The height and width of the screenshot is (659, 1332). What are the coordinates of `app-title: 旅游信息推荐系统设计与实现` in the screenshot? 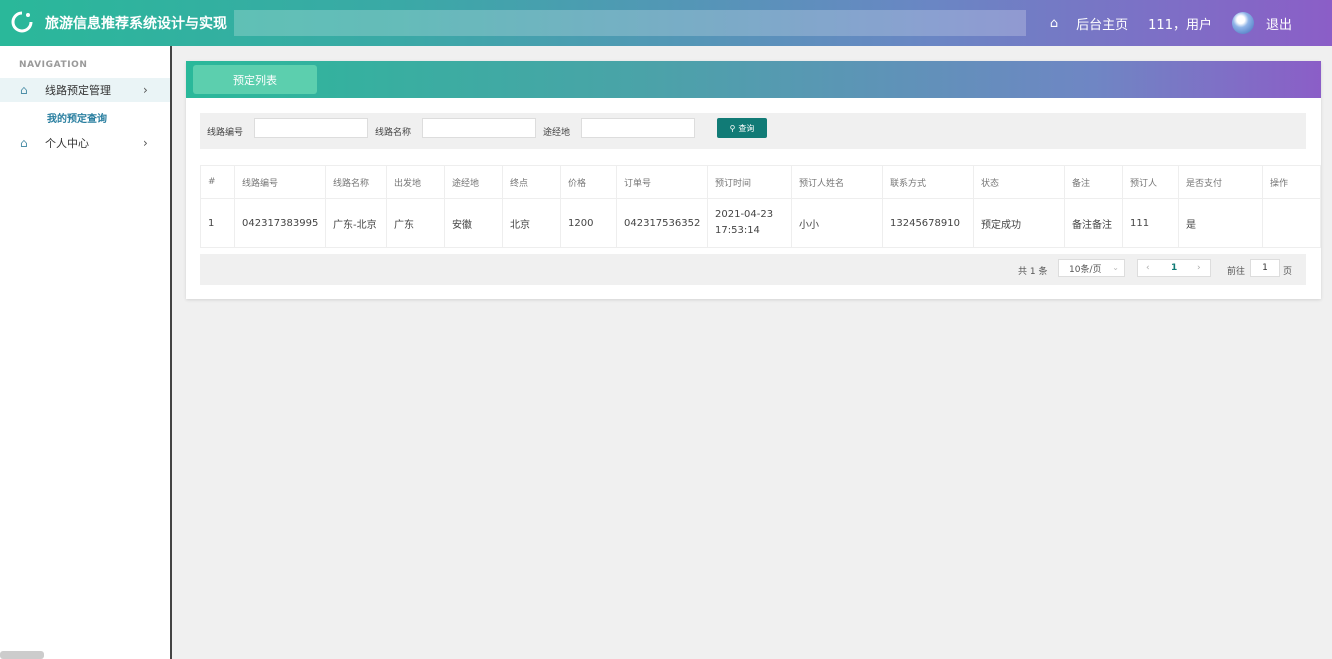 It's located at (136, 24).